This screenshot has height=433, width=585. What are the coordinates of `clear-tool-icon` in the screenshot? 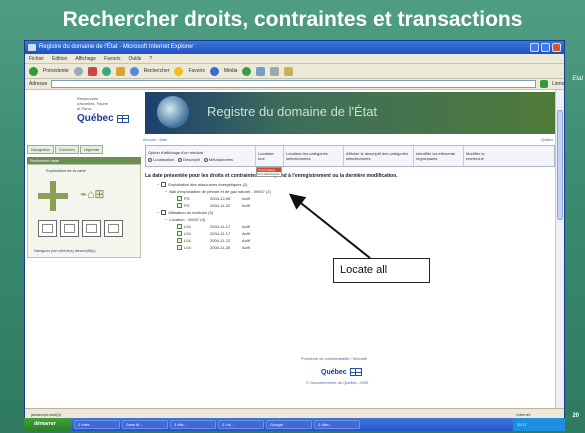 It's located at (113, 228).